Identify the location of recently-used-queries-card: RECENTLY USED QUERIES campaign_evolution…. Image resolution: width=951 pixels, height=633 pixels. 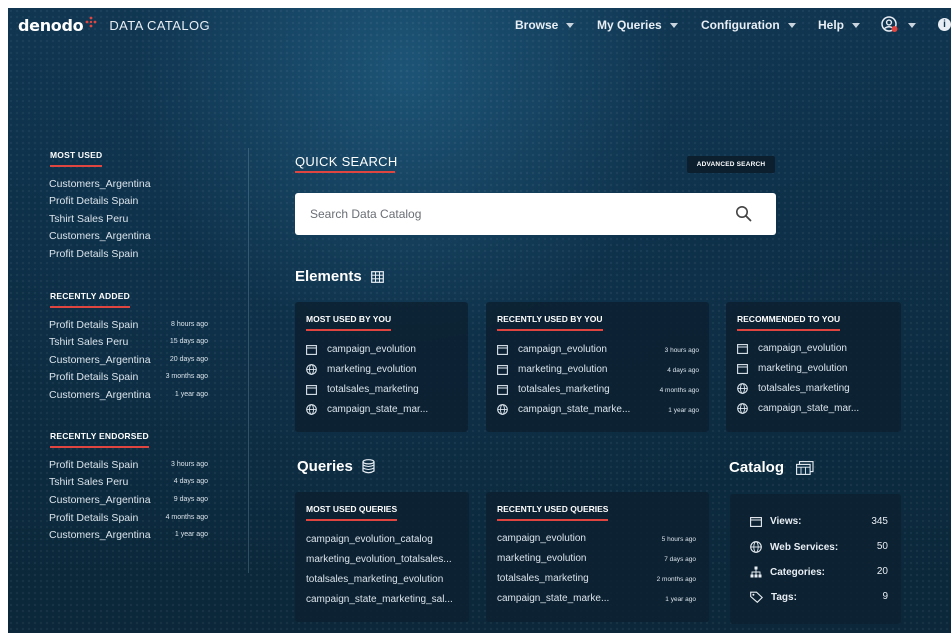
(597, 557).